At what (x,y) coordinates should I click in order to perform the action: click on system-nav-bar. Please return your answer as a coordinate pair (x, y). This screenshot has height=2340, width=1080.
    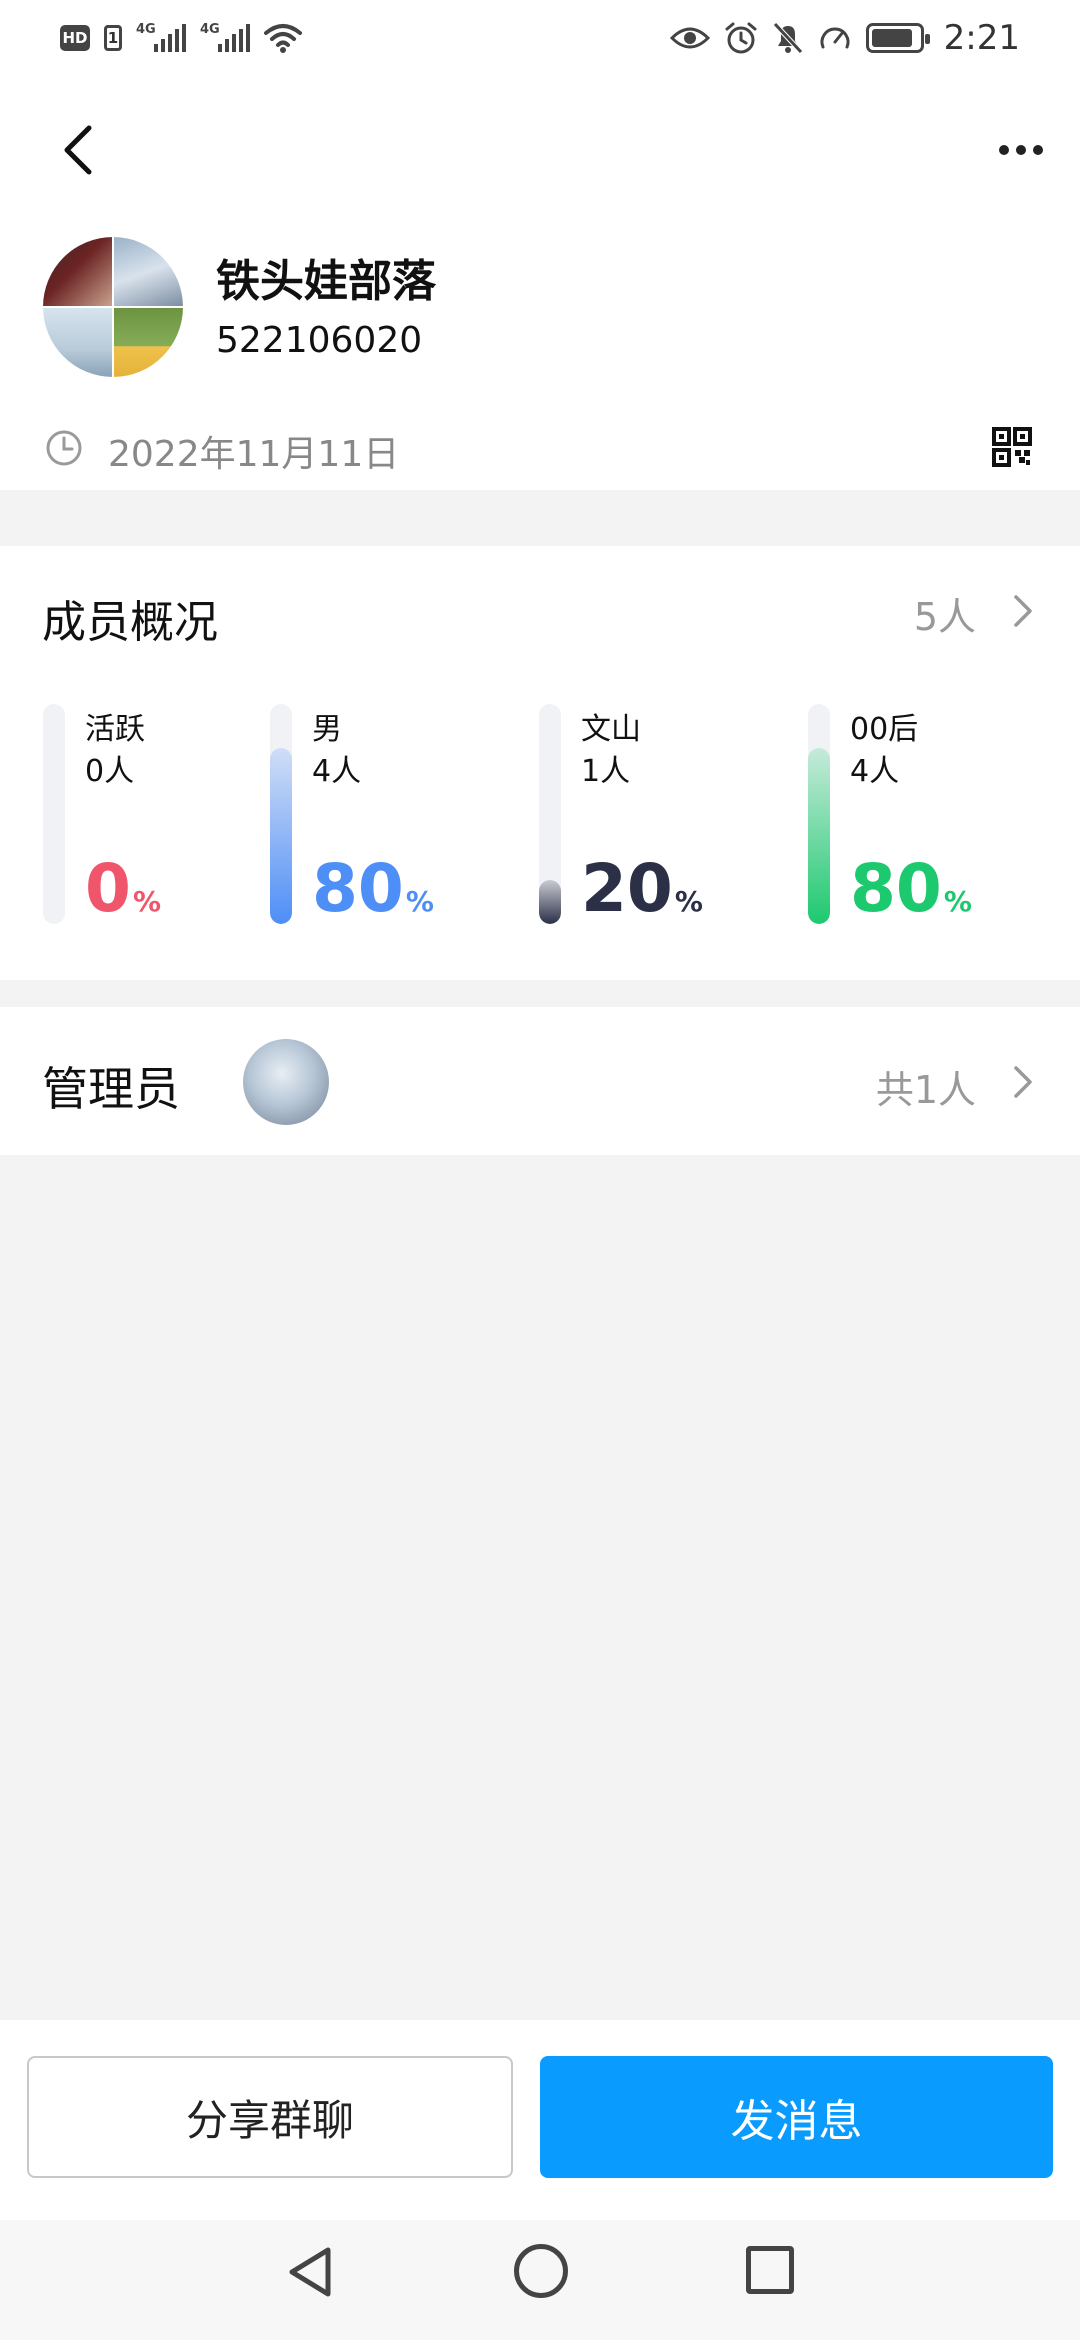
    Looking at the image, I should click on (540, 2280).